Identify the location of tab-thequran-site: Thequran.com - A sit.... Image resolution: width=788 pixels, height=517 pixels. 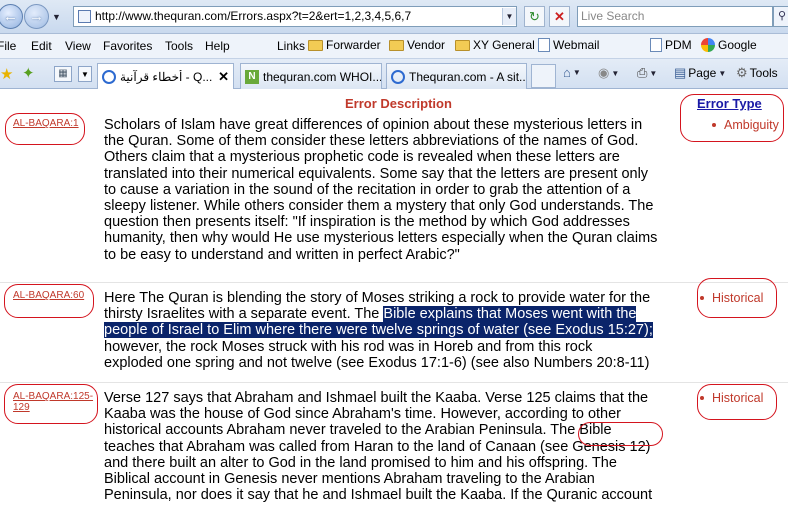
(456, 76).